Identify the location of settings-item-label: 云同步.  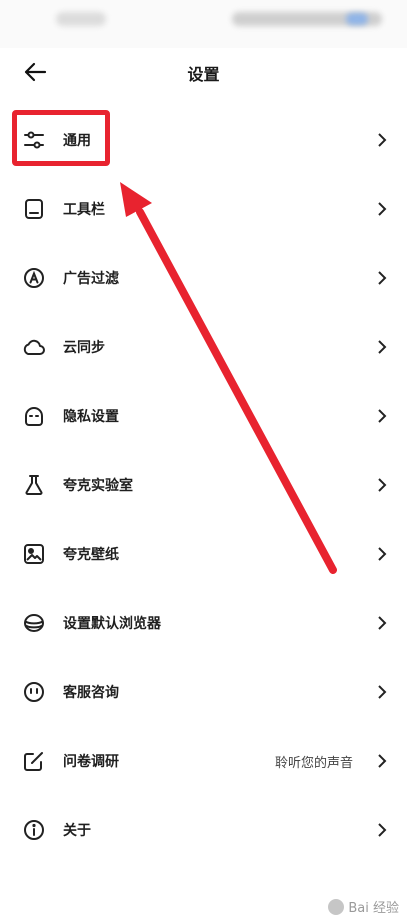
(84, 348).